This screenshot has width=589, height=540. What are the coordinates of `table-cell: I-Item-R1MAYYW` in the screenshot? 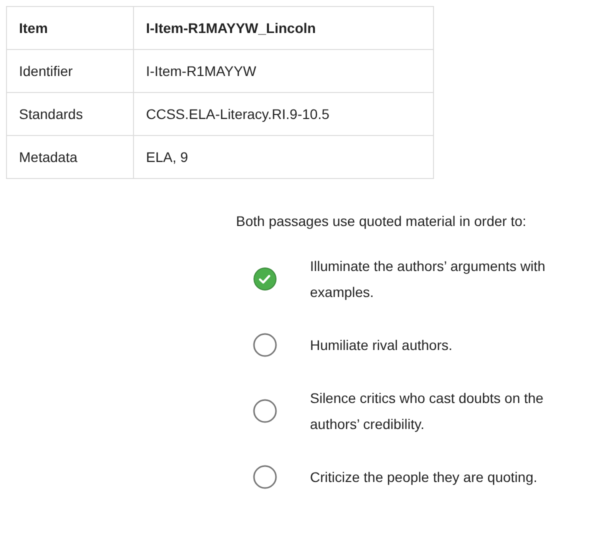 It's located at (284, 71).